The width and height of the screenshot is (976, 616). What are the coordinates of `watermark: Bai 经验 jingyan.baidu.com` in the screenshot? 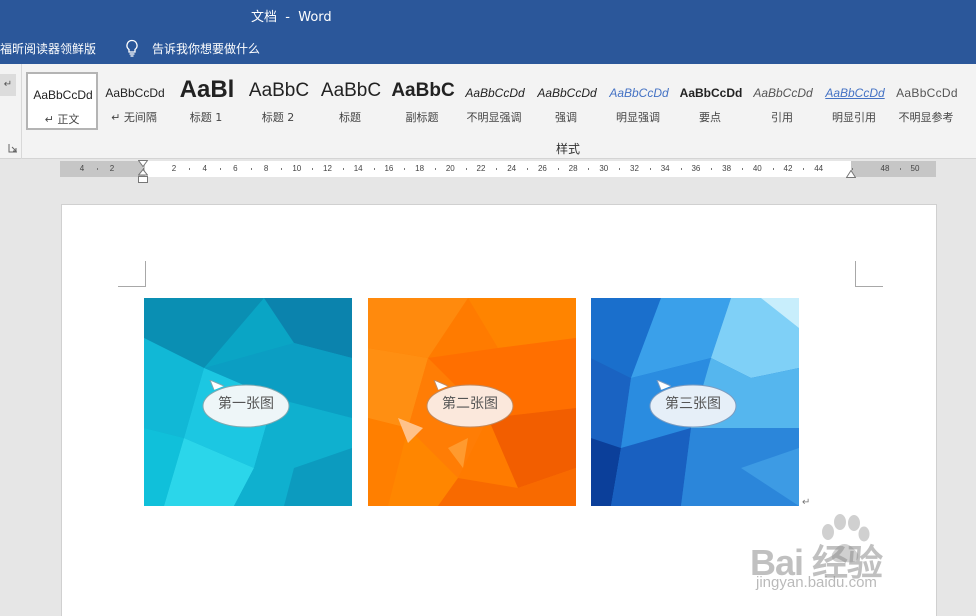 It's located at (863, 563).